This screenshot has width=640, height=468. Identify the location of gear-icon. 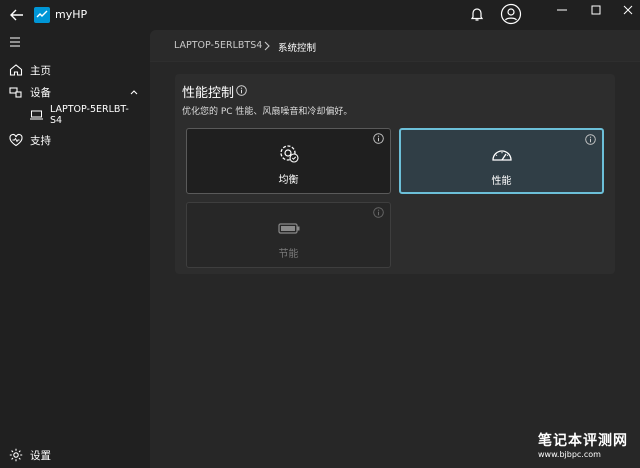
(16, 455).